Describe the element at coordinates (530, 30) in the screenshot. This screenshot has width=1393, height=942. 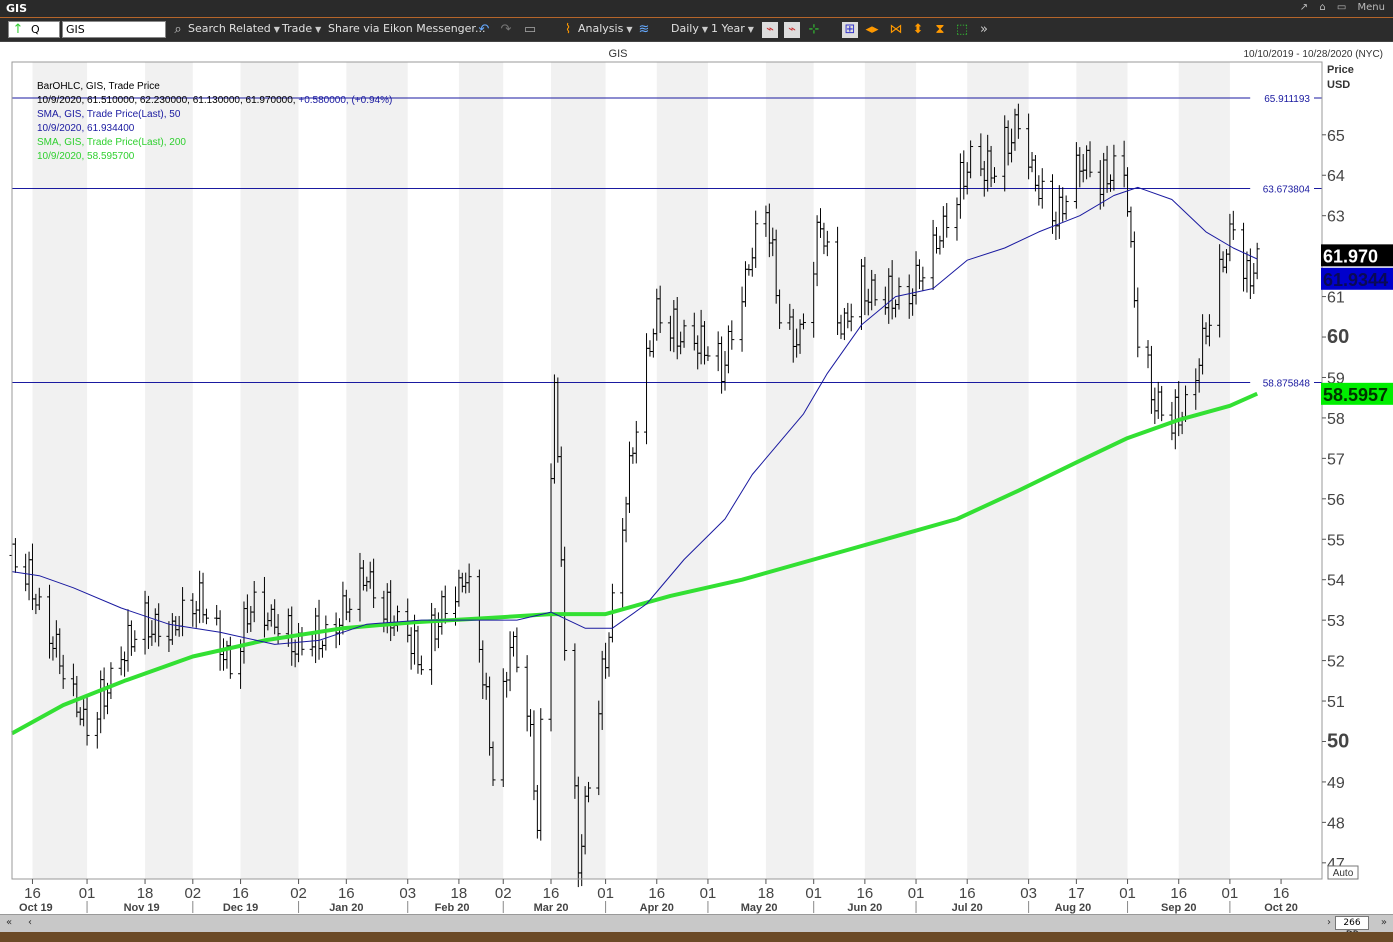
I see `folder-icon: ▭` at that location.